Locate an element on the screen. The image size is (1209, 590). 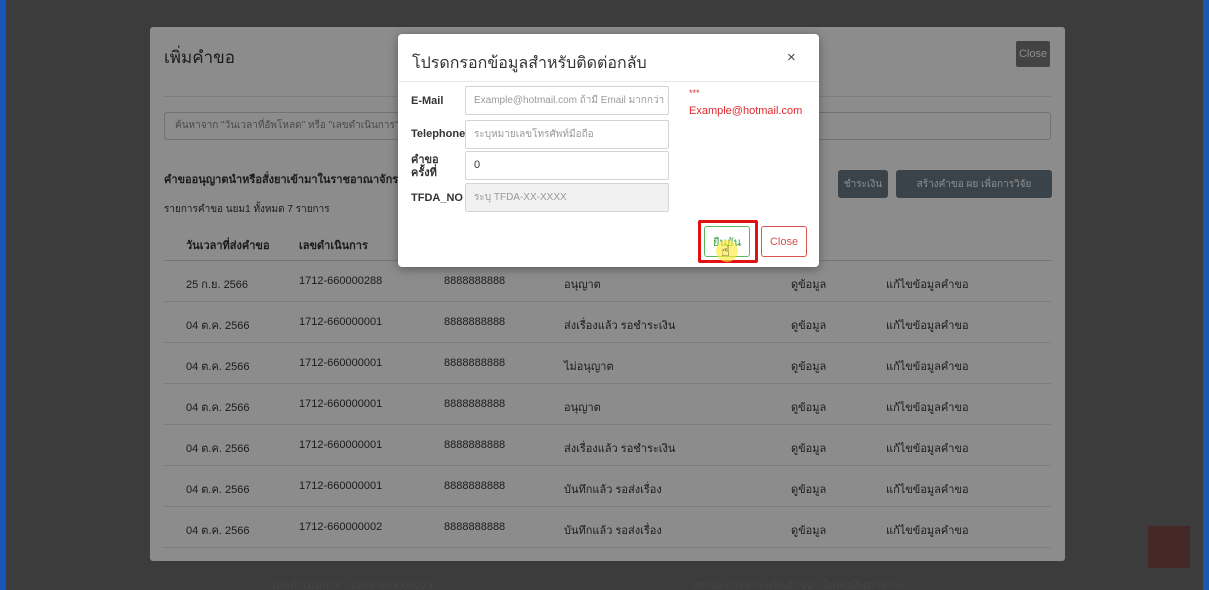
close-icon: × is located at coordinates (791, 57).